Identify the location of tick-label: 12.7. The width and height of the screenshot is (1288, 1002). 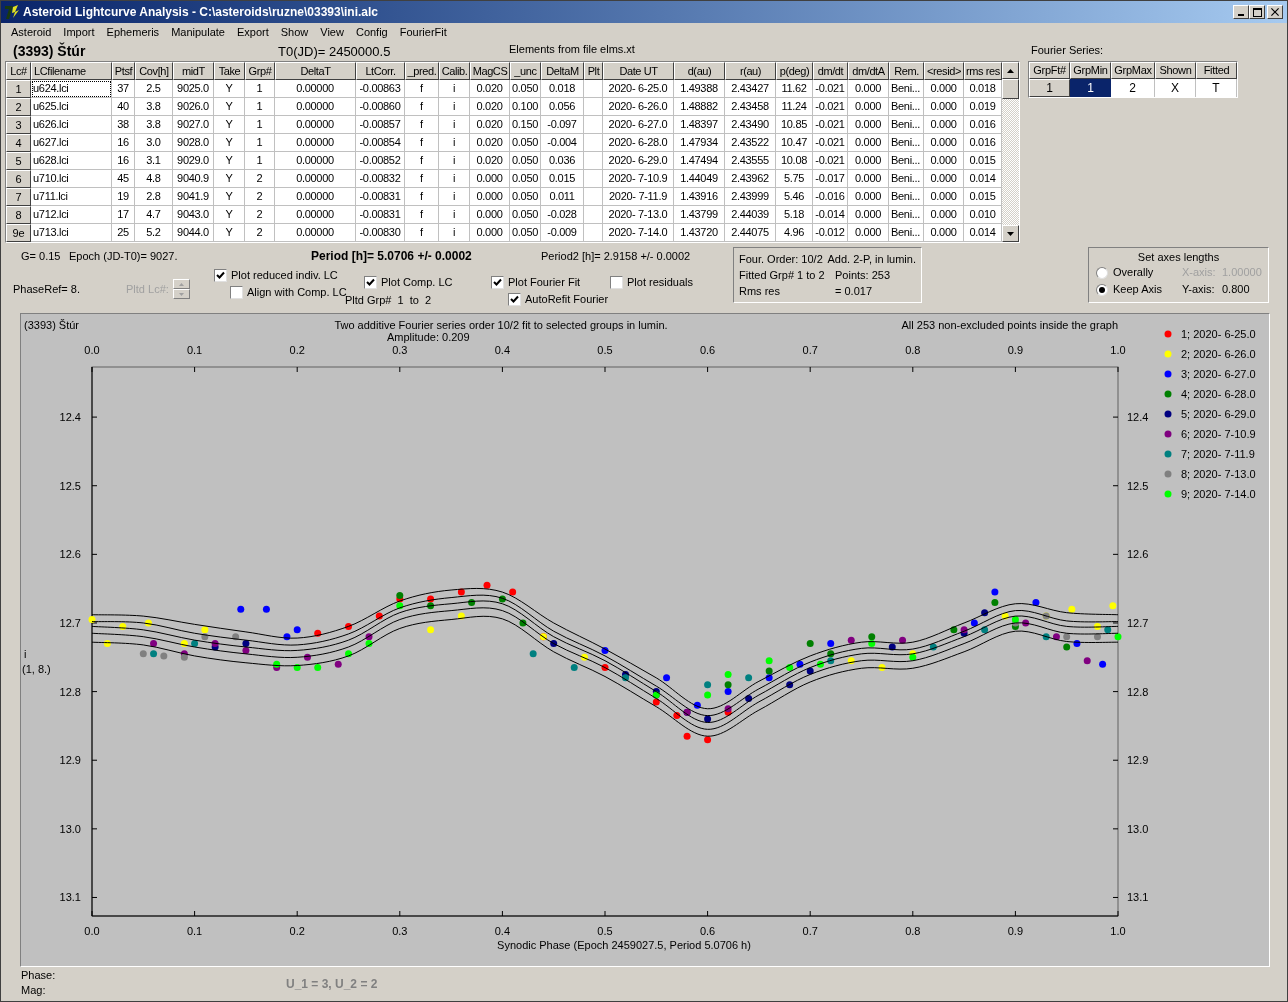
(1138, 622).